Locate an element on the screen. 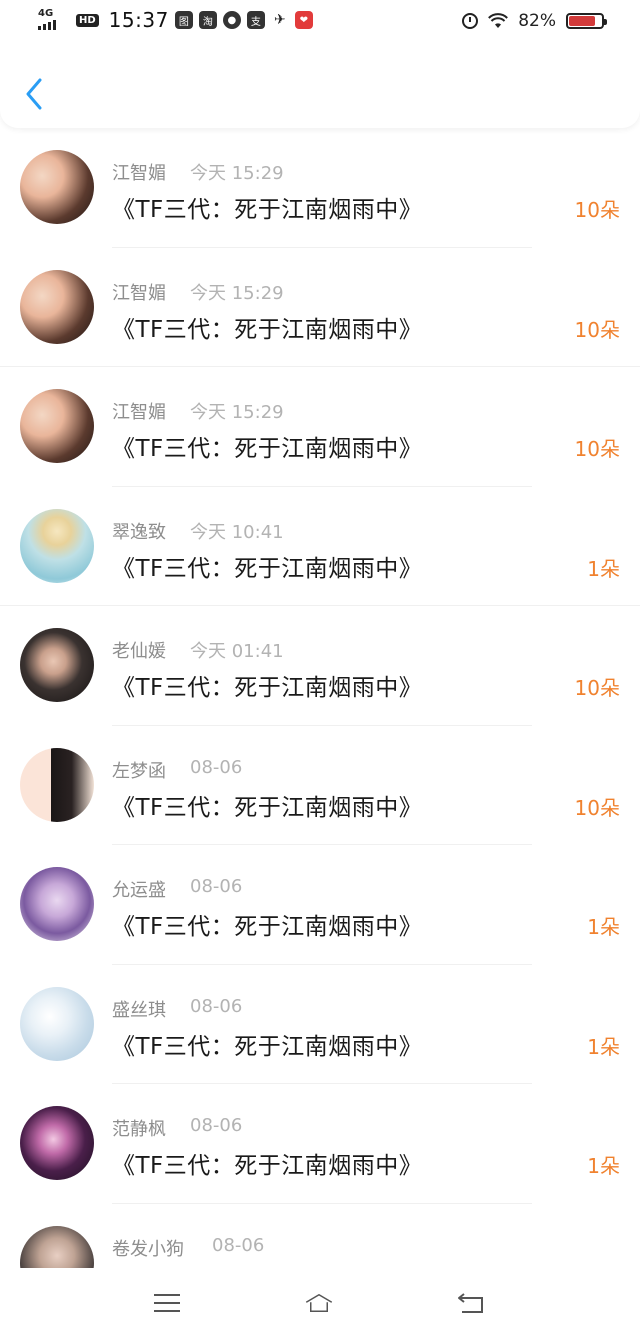 This screenshot has height=1337, width=640. message-app-icon: ● is located at coordinates (231, 20).